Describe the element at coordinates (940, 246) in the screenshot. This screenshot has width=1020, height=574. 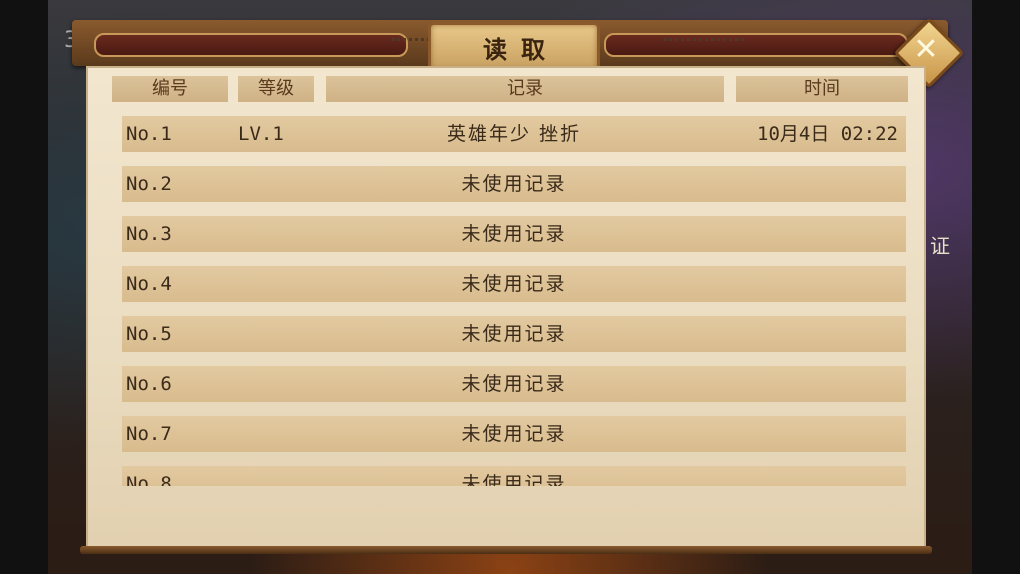
I see `background-character: 证` at that location.